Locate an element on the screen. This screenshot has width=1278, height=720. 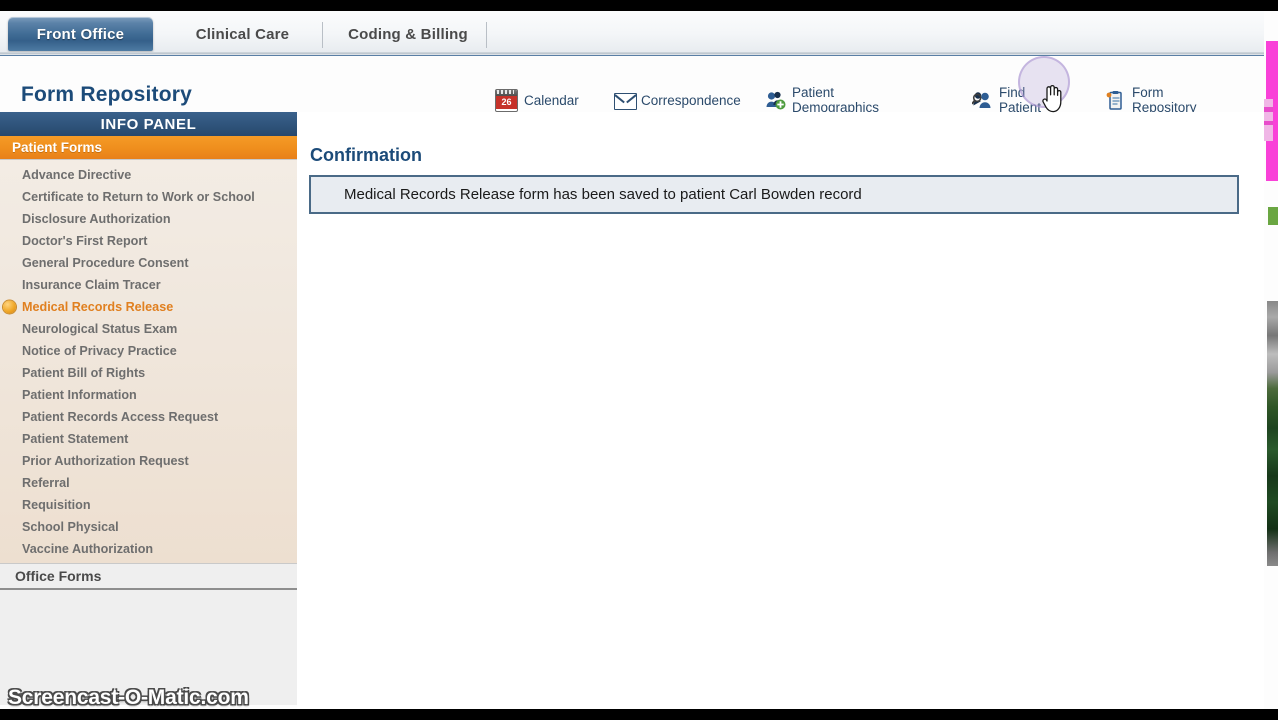
background-page-edge-strip is located at coordinates (1271, 360).